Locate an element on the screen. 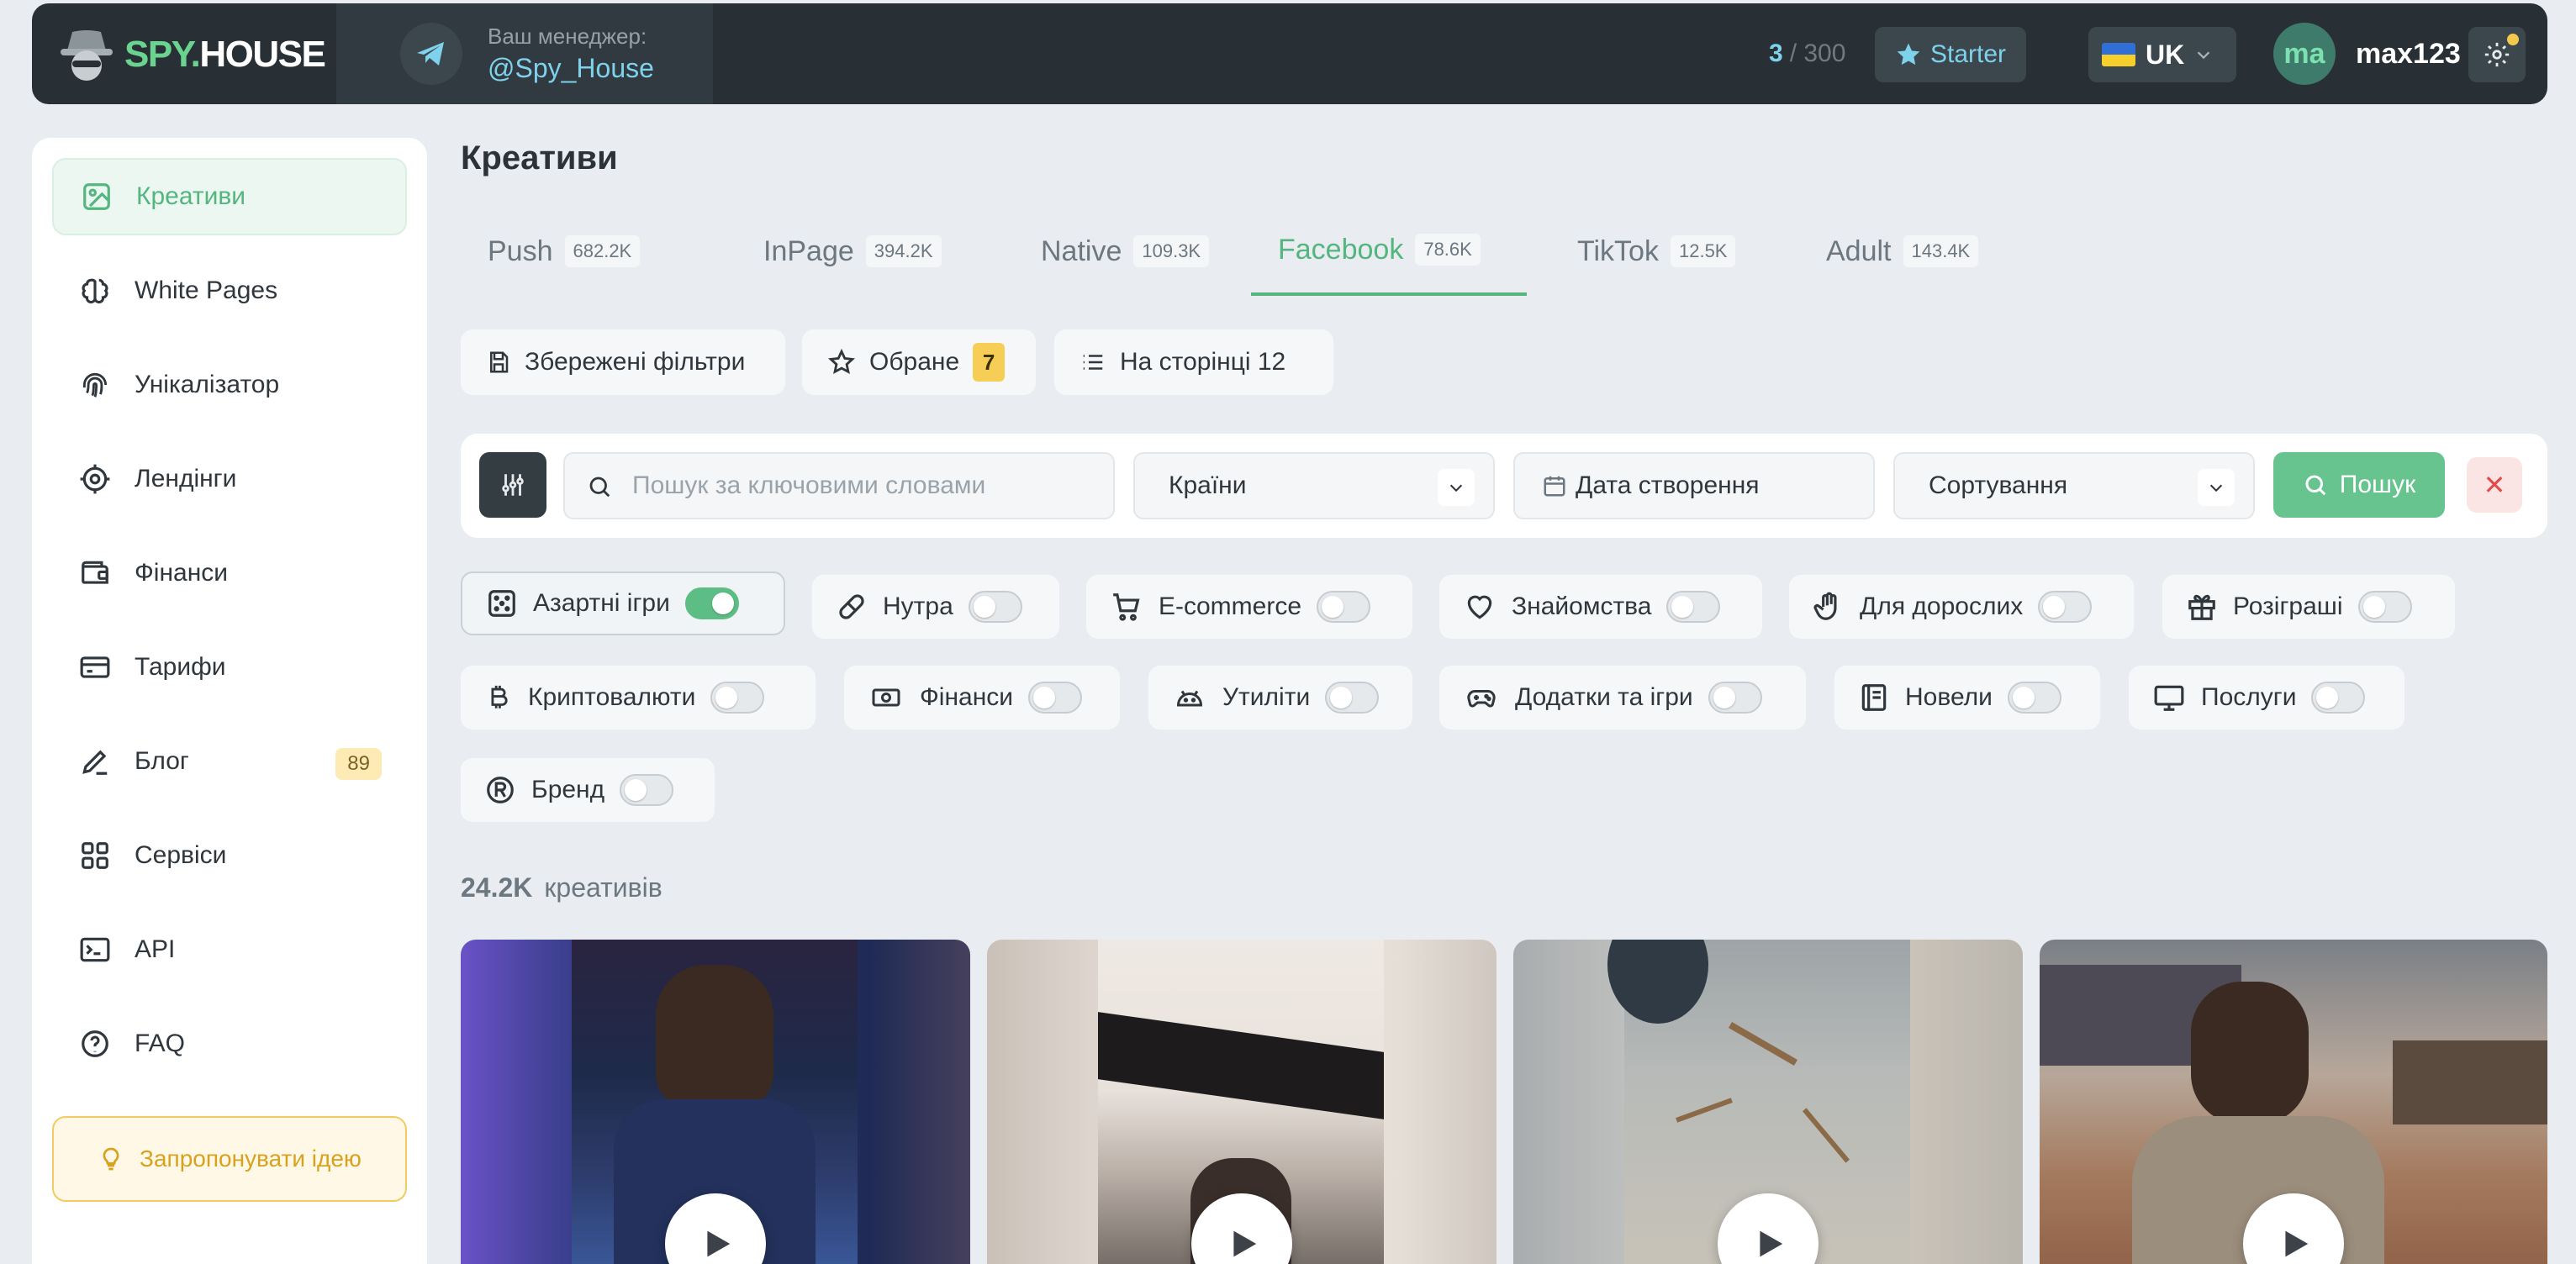 Image resolution: width=2576 pixels, height=1264 pixels. category-chip-adult: Для дорослих is located at coordinates (1961, 607).